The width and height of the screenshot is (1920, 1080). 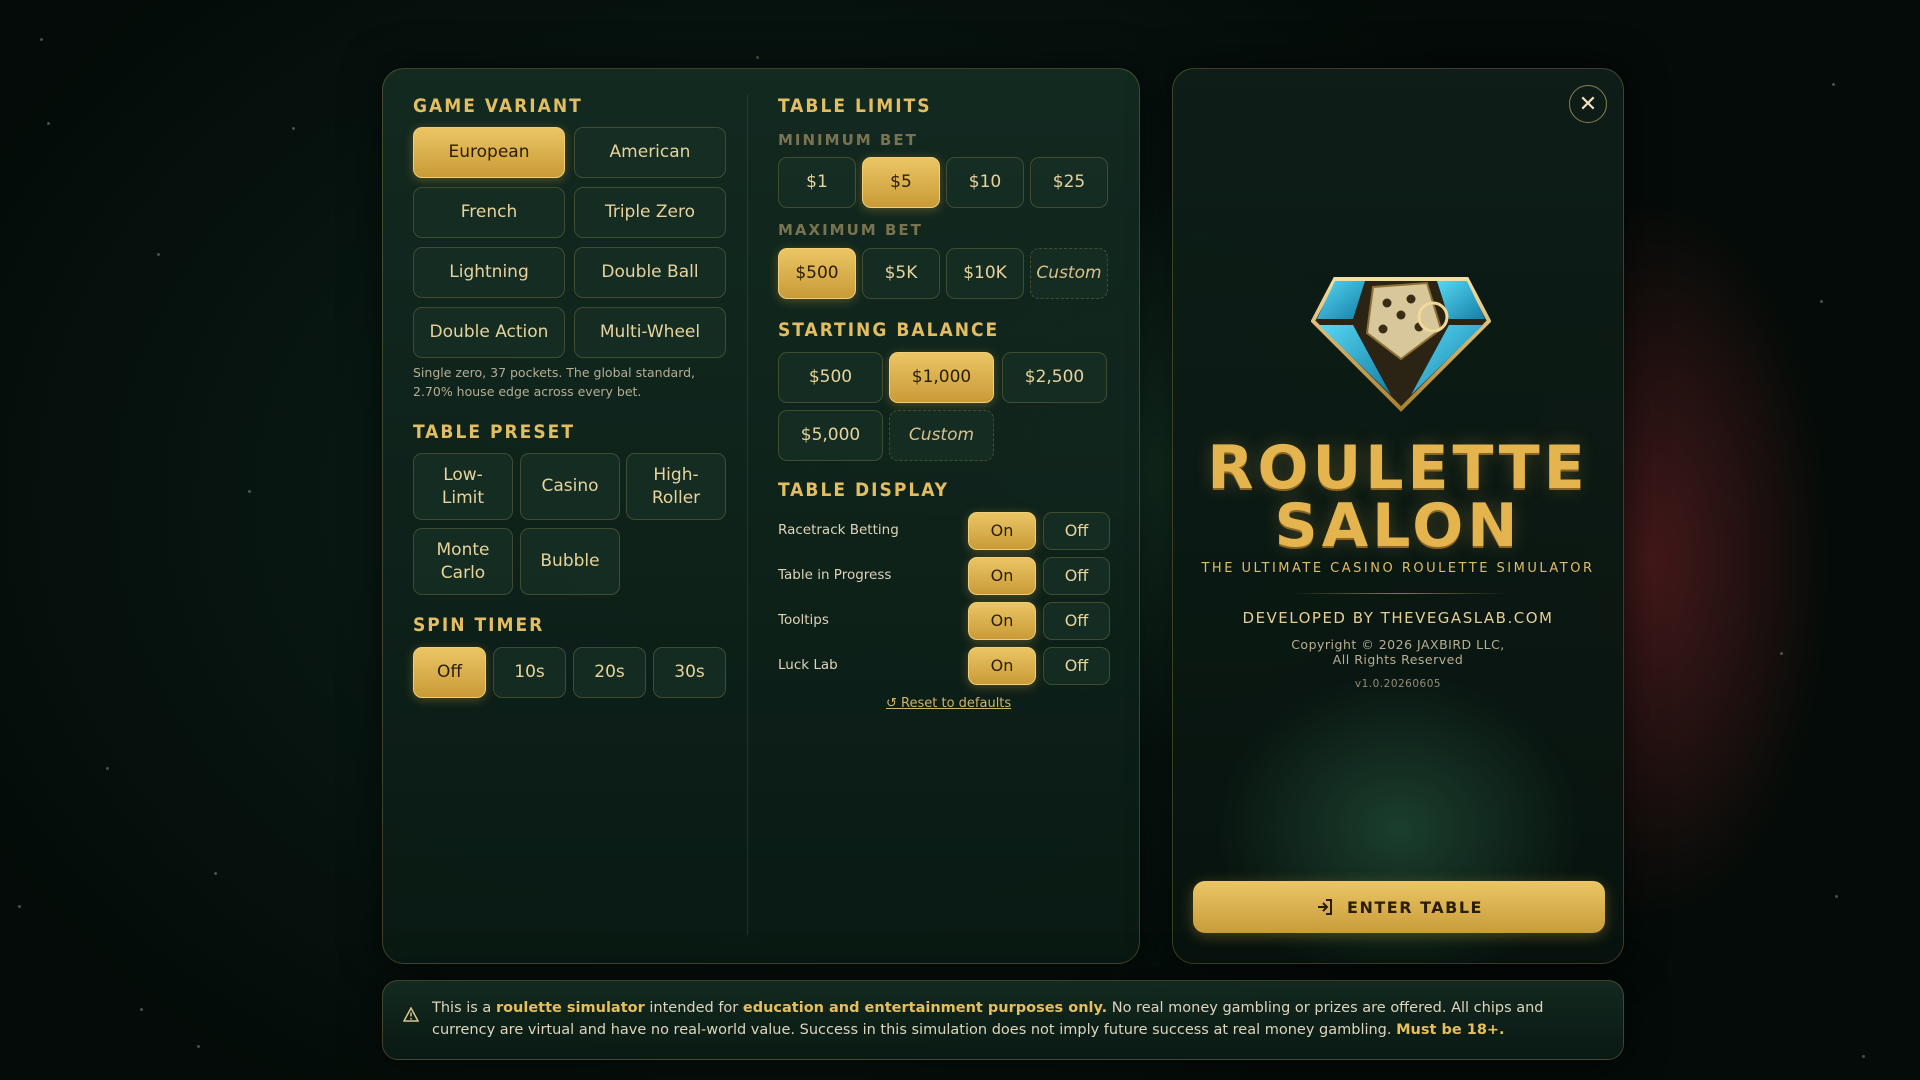 I want to click on balance-1-000: $1,000, so click(x=941, y=377).